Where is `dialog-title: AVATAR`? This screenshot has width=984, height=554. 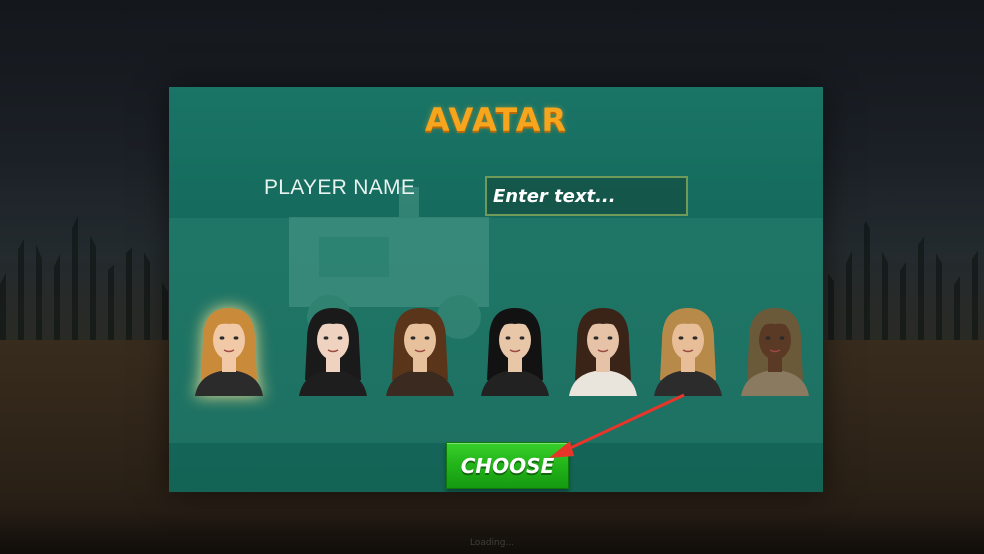 dialog-title: AVATAR is located at coordinates (496, 120).